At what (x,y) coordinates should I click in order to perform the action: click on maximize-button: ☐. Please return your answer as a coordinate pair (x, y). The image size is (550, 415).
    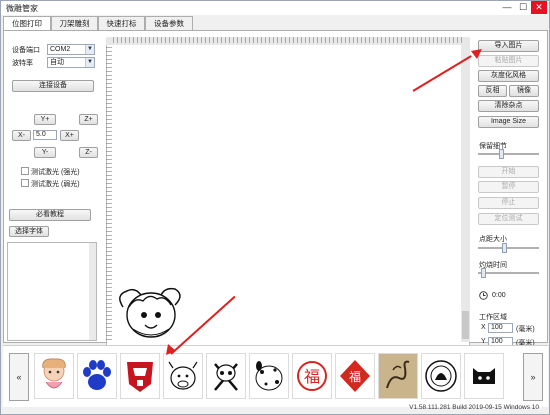
    Looking at the image, I should click on (523, 7).